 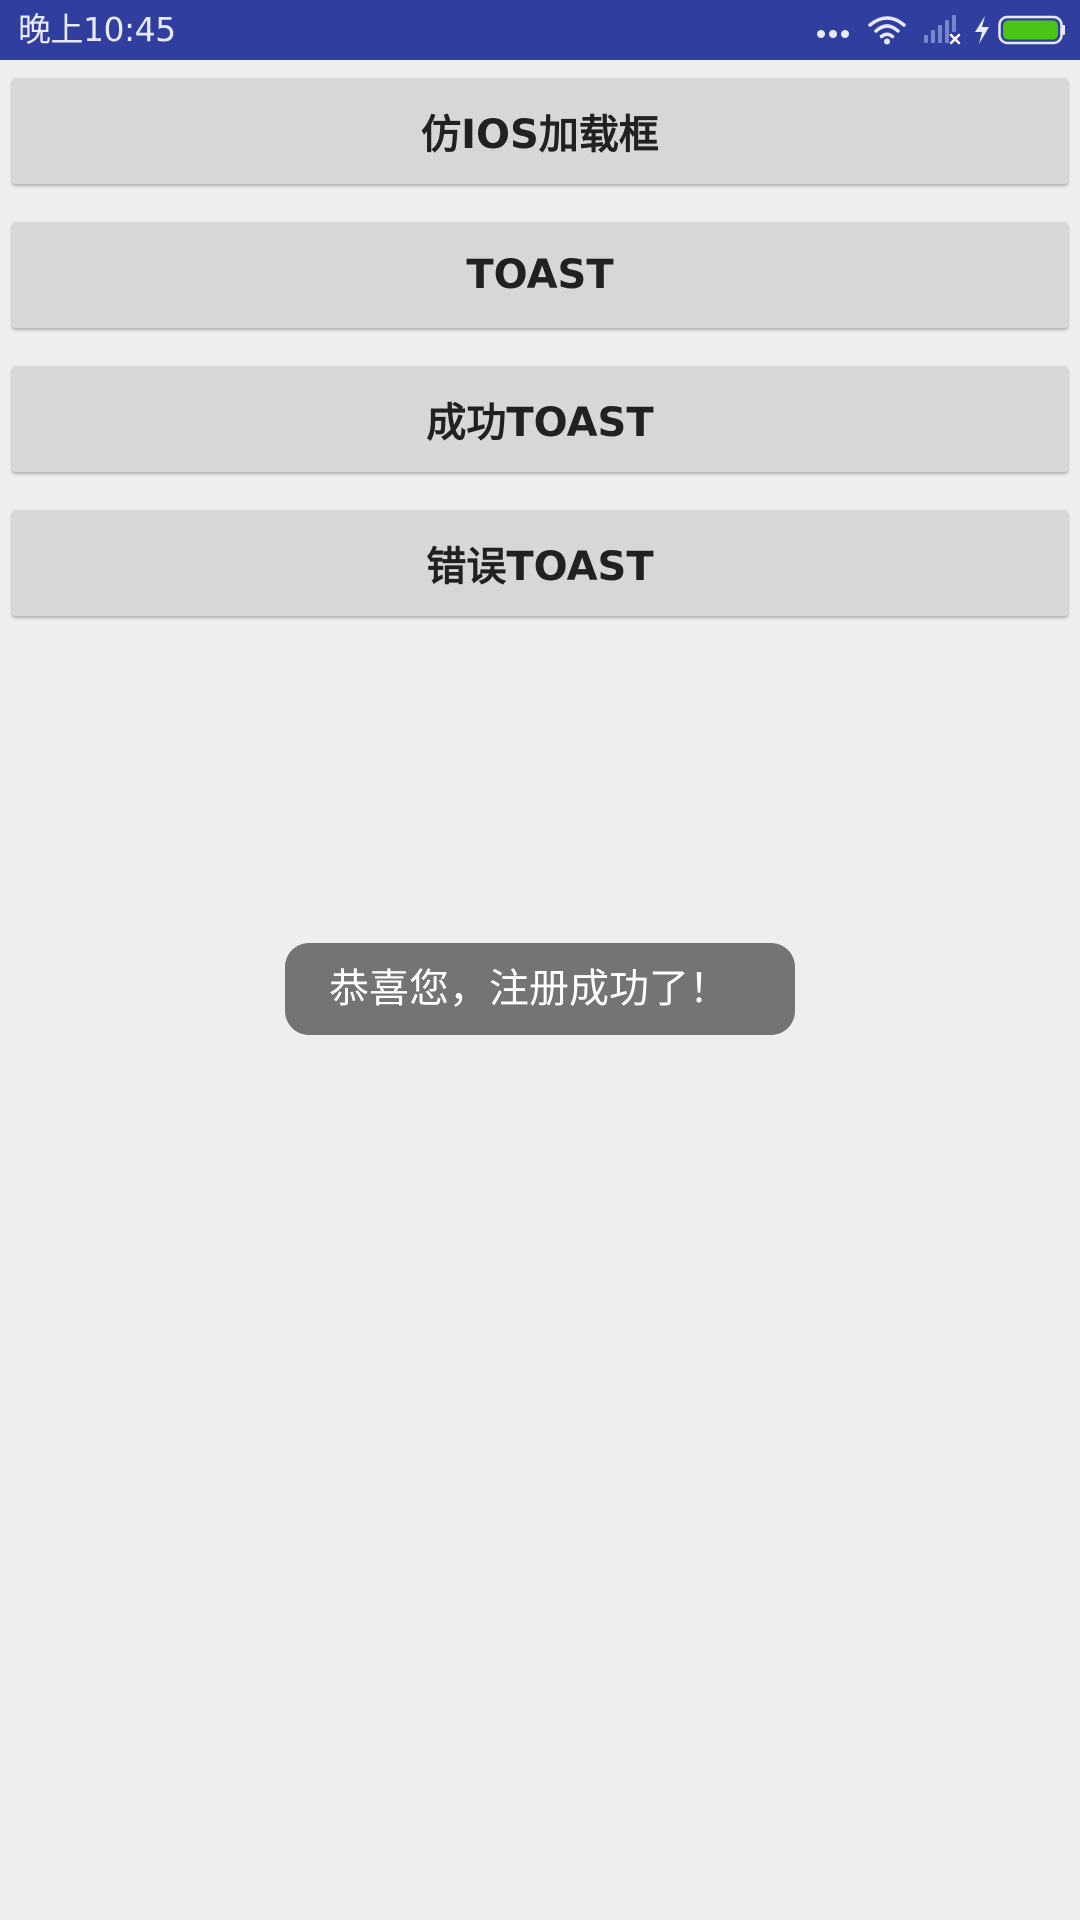 What do you see at coordinates (887, 30) in the screenshot?
I see `wifi-icon` at bounding box center [887, 30].